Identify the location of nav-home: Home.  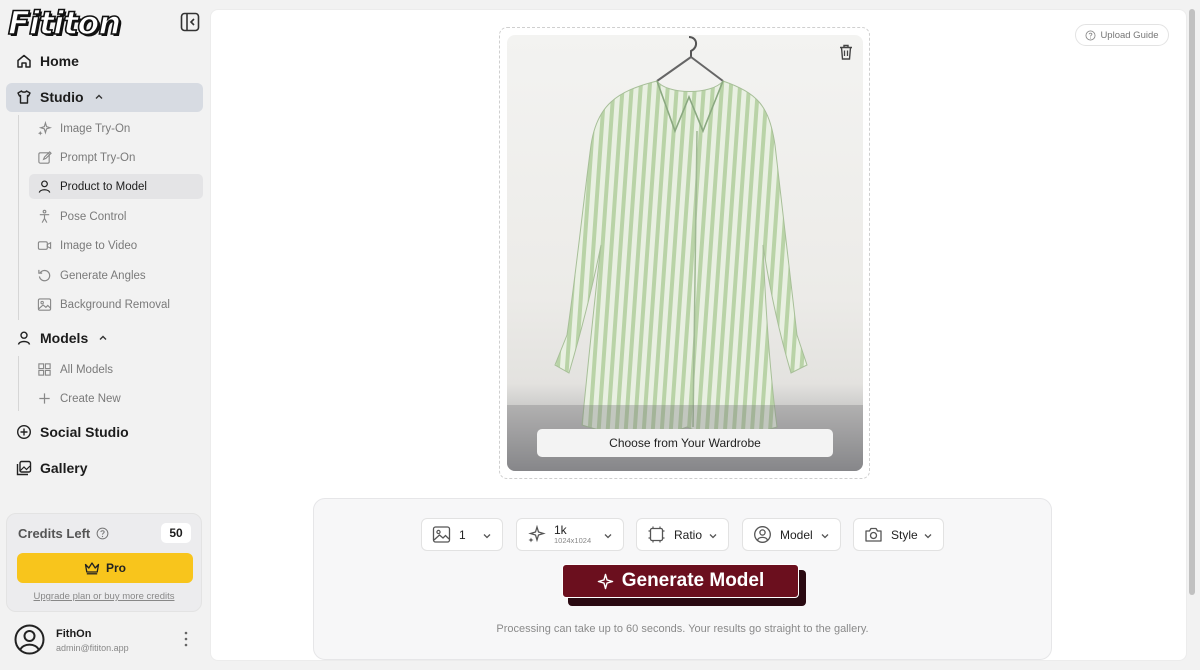
(47, 61).